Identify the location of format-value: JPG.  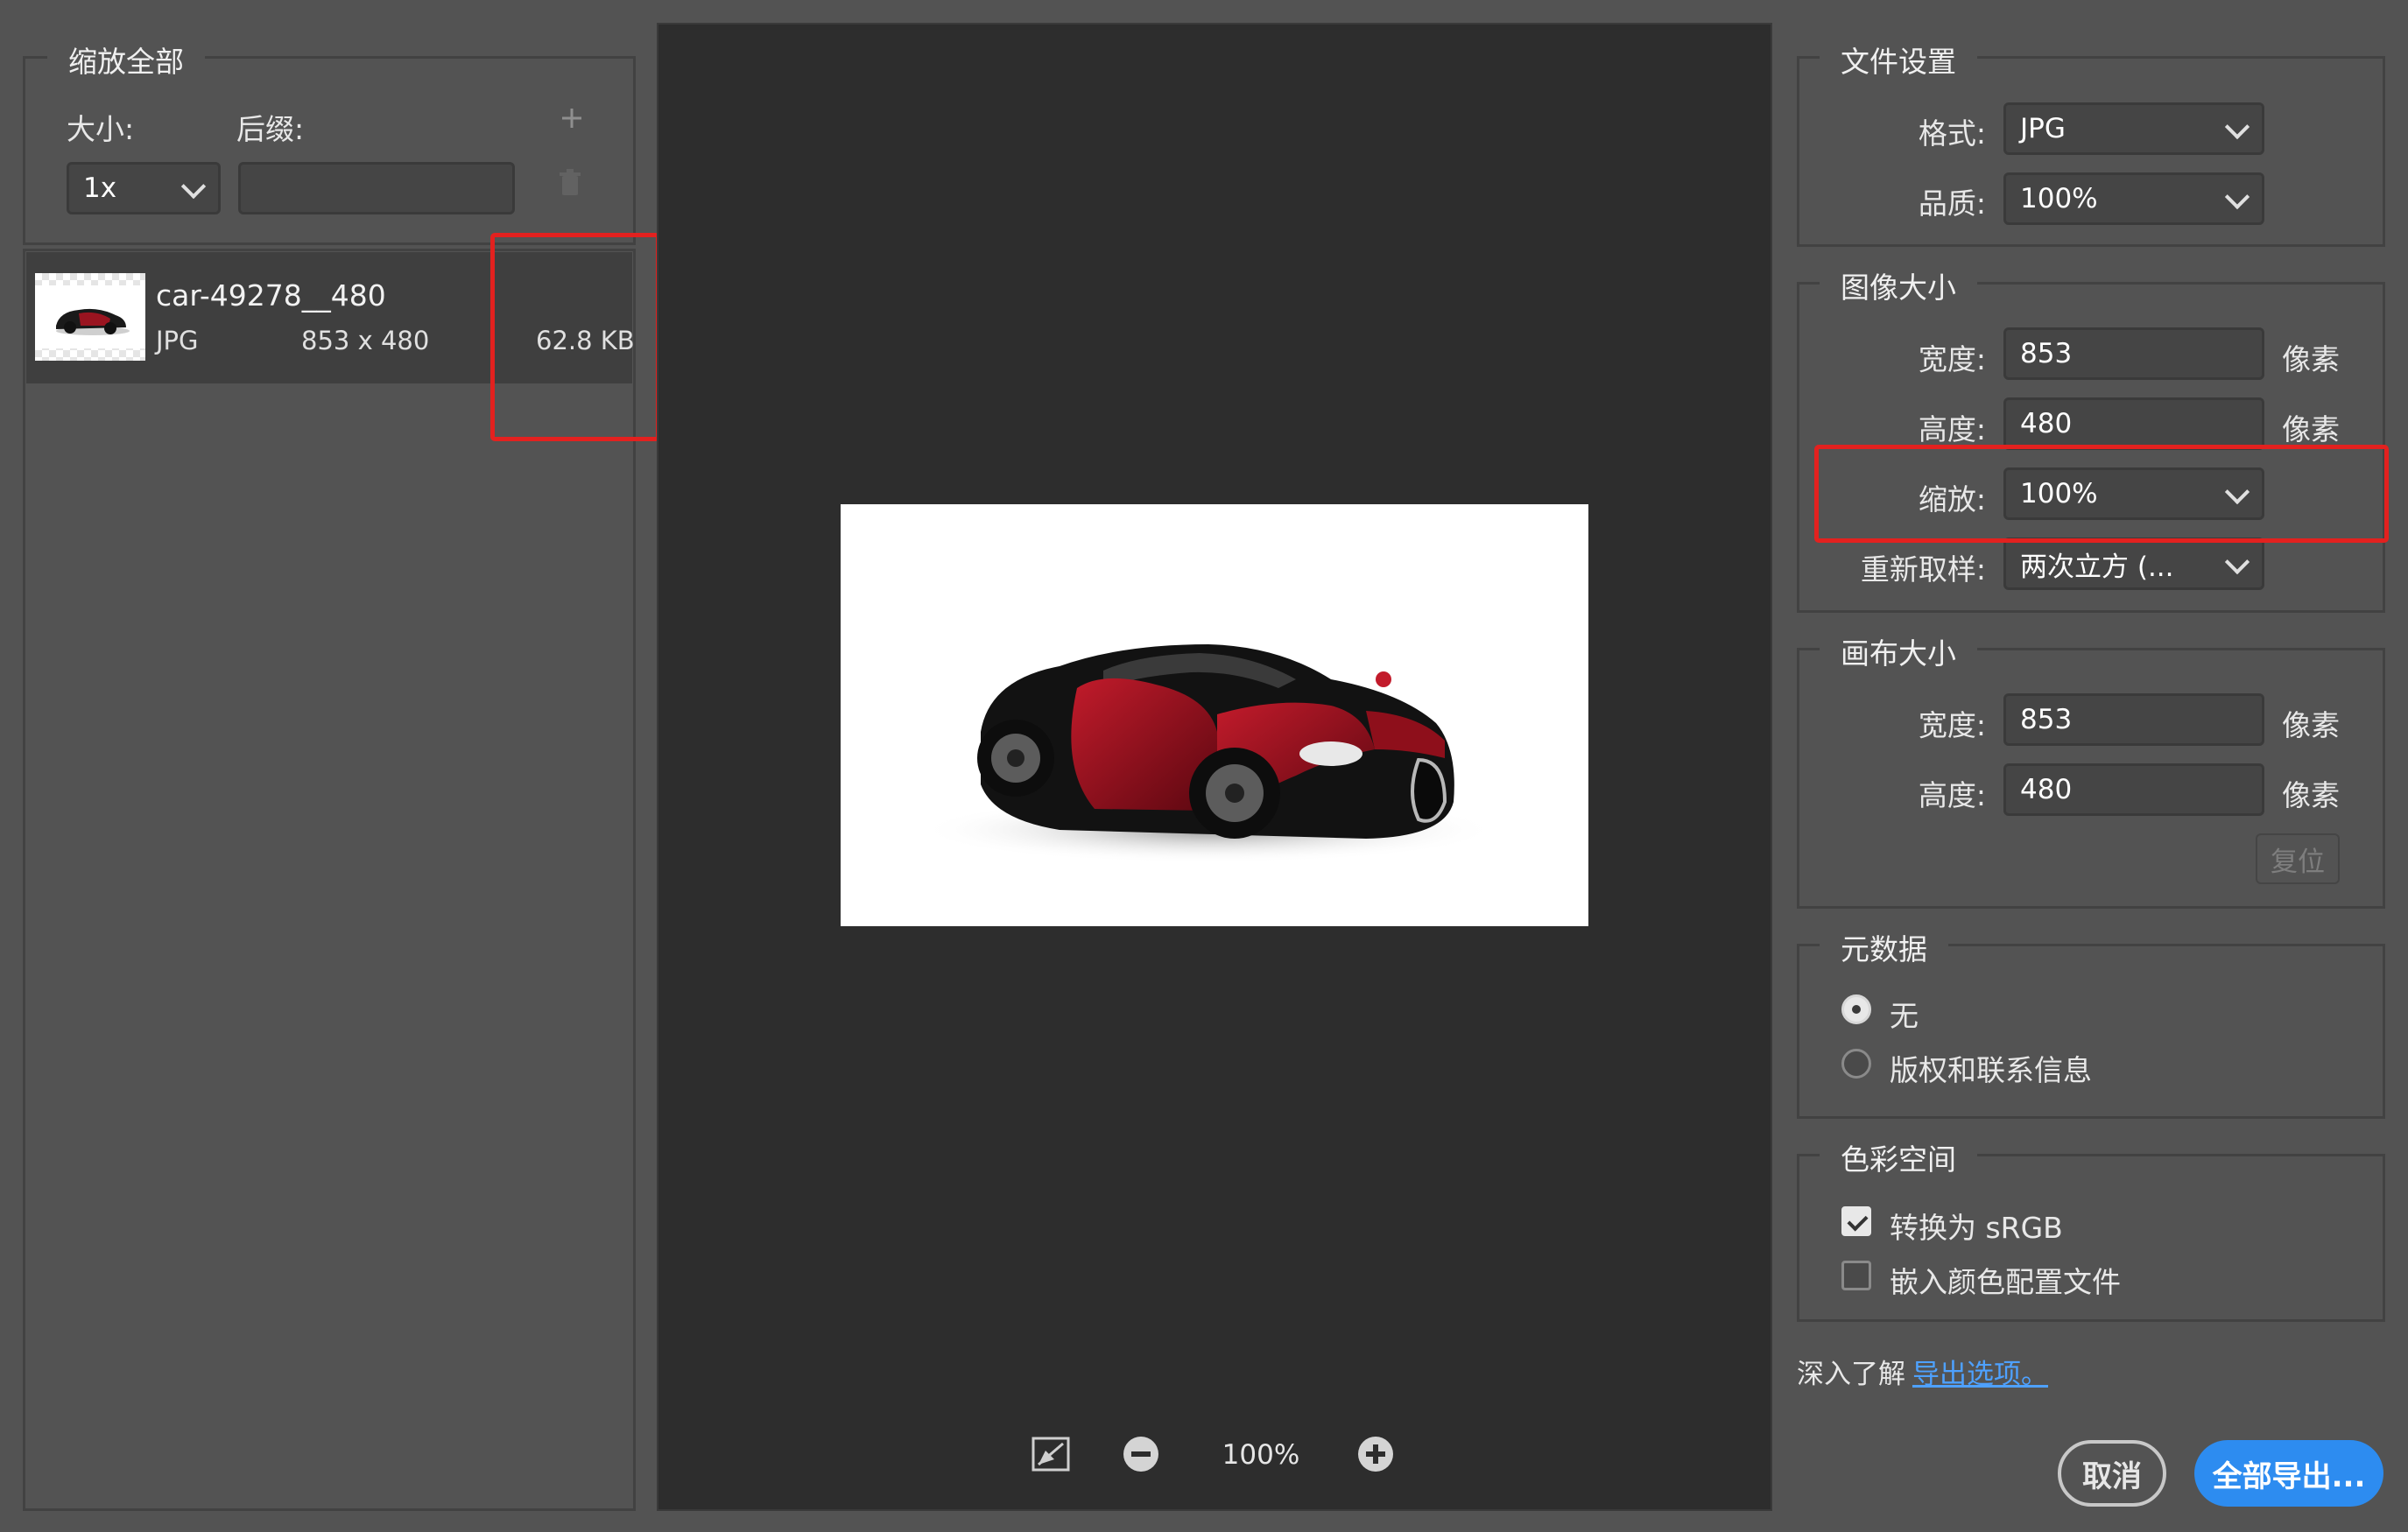
(2043, 129).